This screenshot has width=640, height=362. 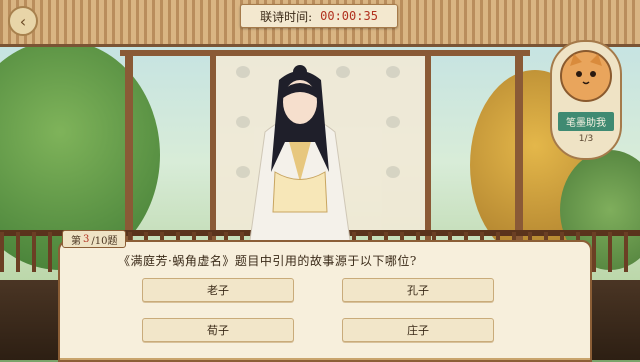 I want to click on character-scholar, so click(x=300, y=163).